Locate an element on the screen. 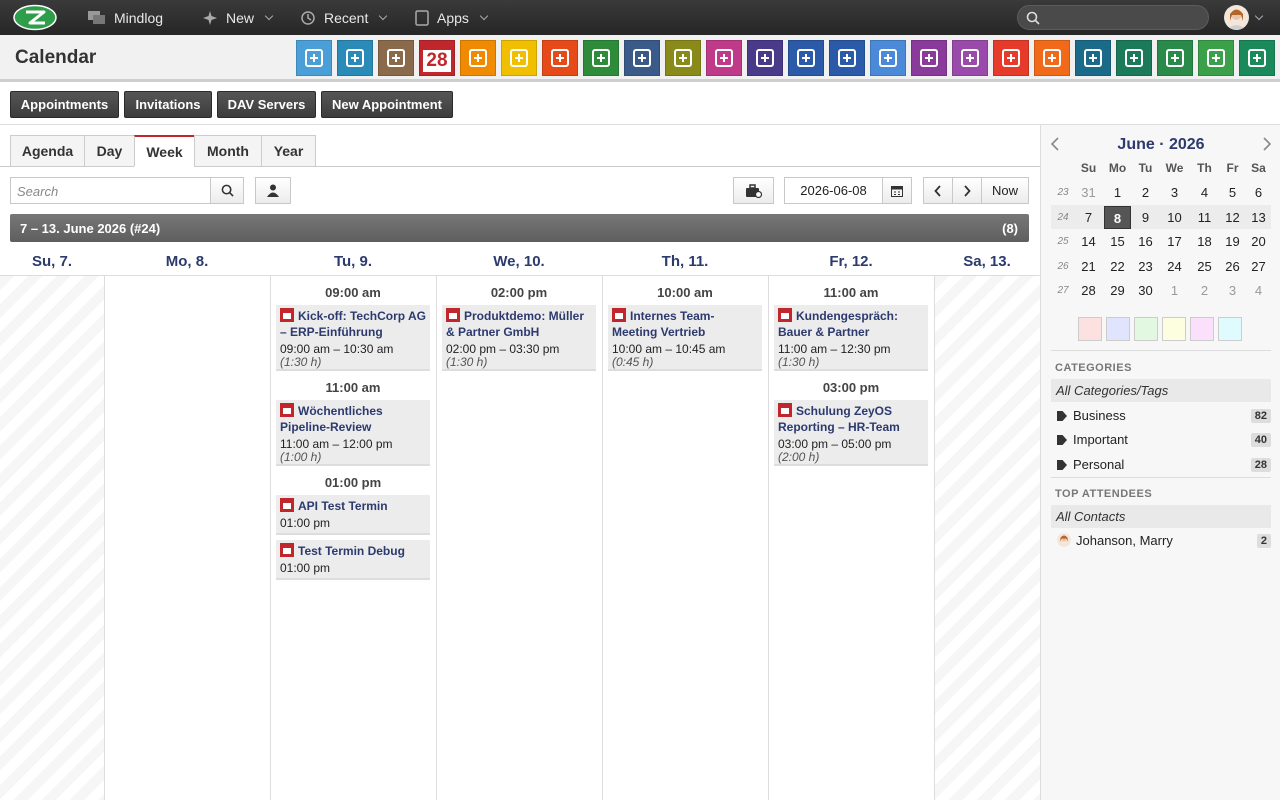 The width and height of the screenshot is (1280, 800). finance-icon is located at coordinates (888, 58).